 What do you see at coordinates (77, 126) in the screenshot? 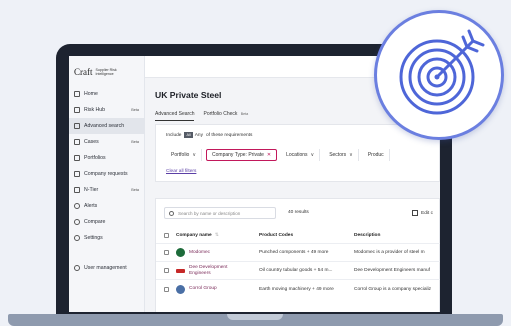
I see `advanced-search-icon` at bounding box center [77, 126].